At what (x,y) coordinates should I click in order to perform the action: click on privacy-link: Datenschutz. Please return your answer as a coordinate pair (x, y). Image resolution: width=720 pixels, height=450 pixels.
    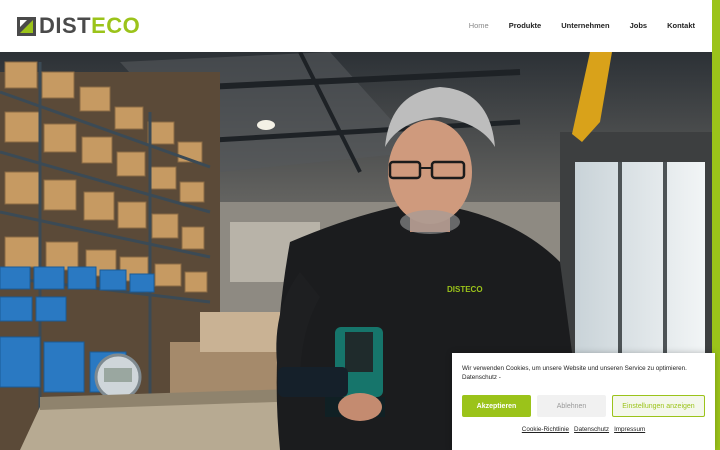
    Looking at the image, I should click on (591, 429).